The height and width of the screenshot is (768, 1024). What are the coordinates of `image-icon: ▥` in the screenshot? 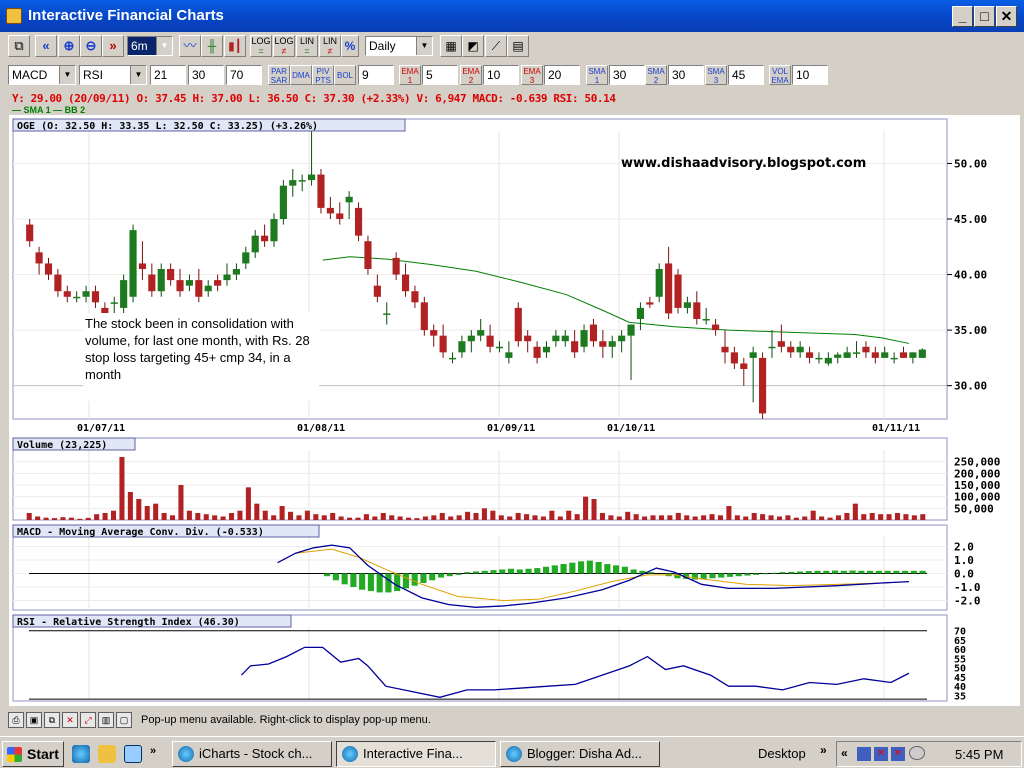 It's located at (106, 720).